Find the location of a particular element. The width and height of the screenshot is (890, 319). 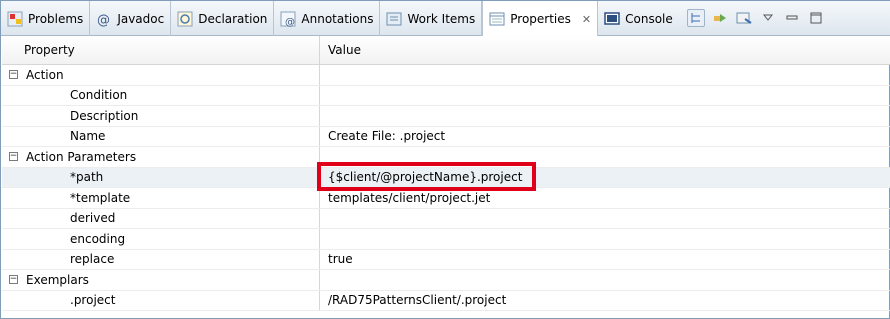

tab-label: Properties is located at coordinates (540, 19).